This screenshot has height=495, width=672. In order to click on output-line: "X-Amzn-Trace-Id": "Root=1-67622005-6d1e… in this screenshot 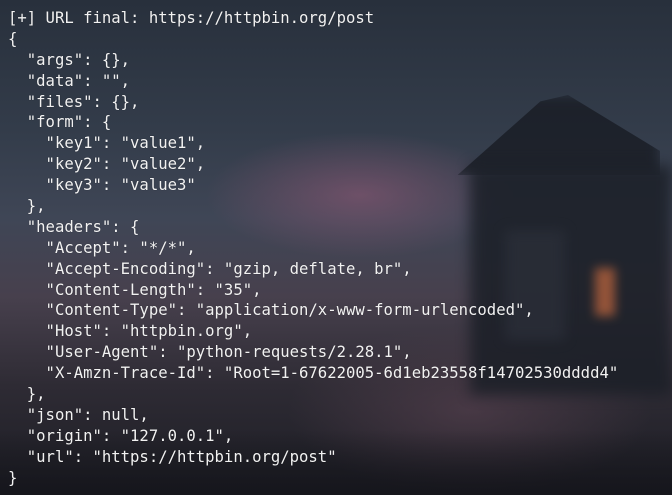, I will do `click(313, 373)`.